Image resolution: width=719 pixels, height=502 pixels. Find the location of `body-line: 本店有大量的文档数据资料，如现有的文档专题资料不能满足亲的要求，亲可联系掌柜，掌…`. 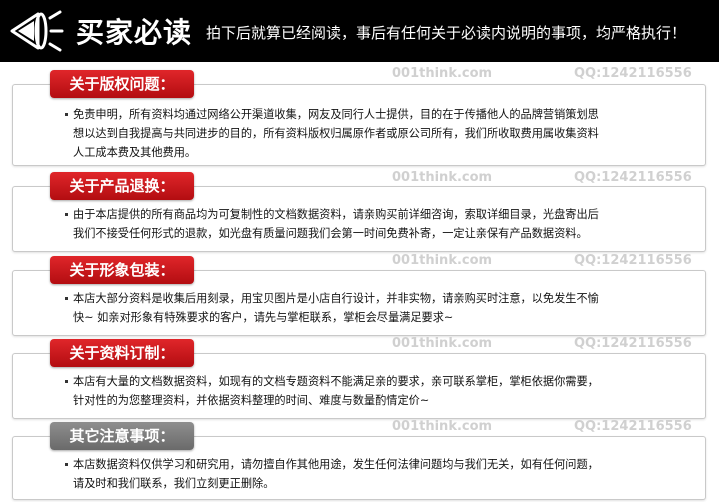

body-line: 本店有大量的文档数据资料，如现有的文档专题资料不能满足亲的要求，亲可联系掌柜，掌… is located at coordinates (336, 381).